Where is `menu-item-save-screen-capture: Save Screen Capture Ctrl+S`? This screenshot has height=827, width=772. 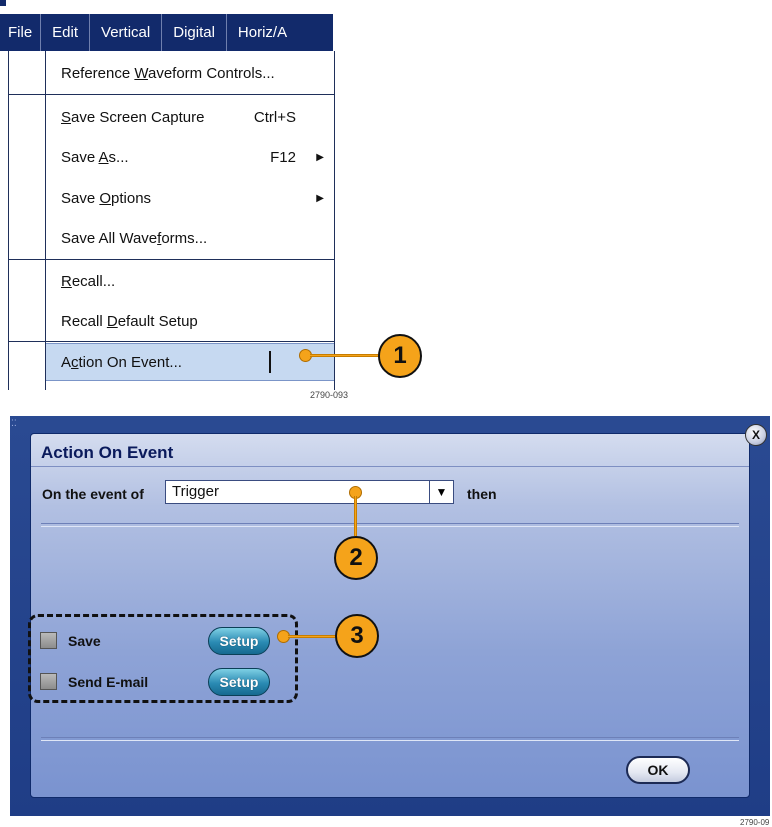 menu-item-save-screen-capture: Save Screen Capture Ctrl+S is located at coordinates (190, 117).